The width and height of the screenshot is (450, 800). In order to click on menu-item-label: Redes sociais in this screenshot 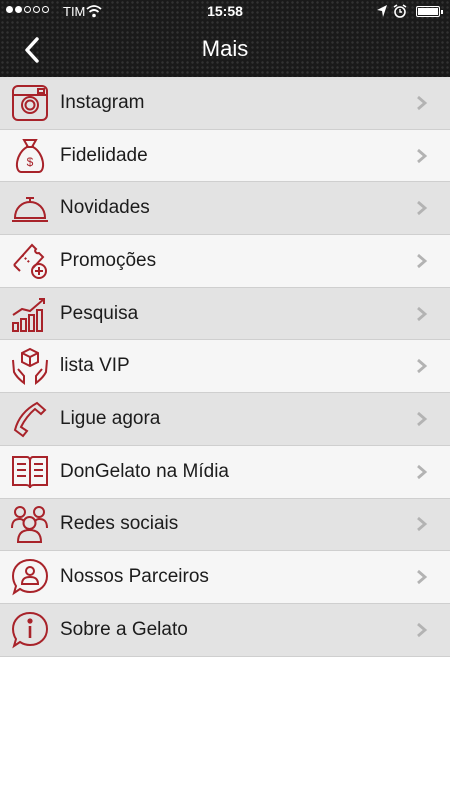, I will do `click(119, 524)`.